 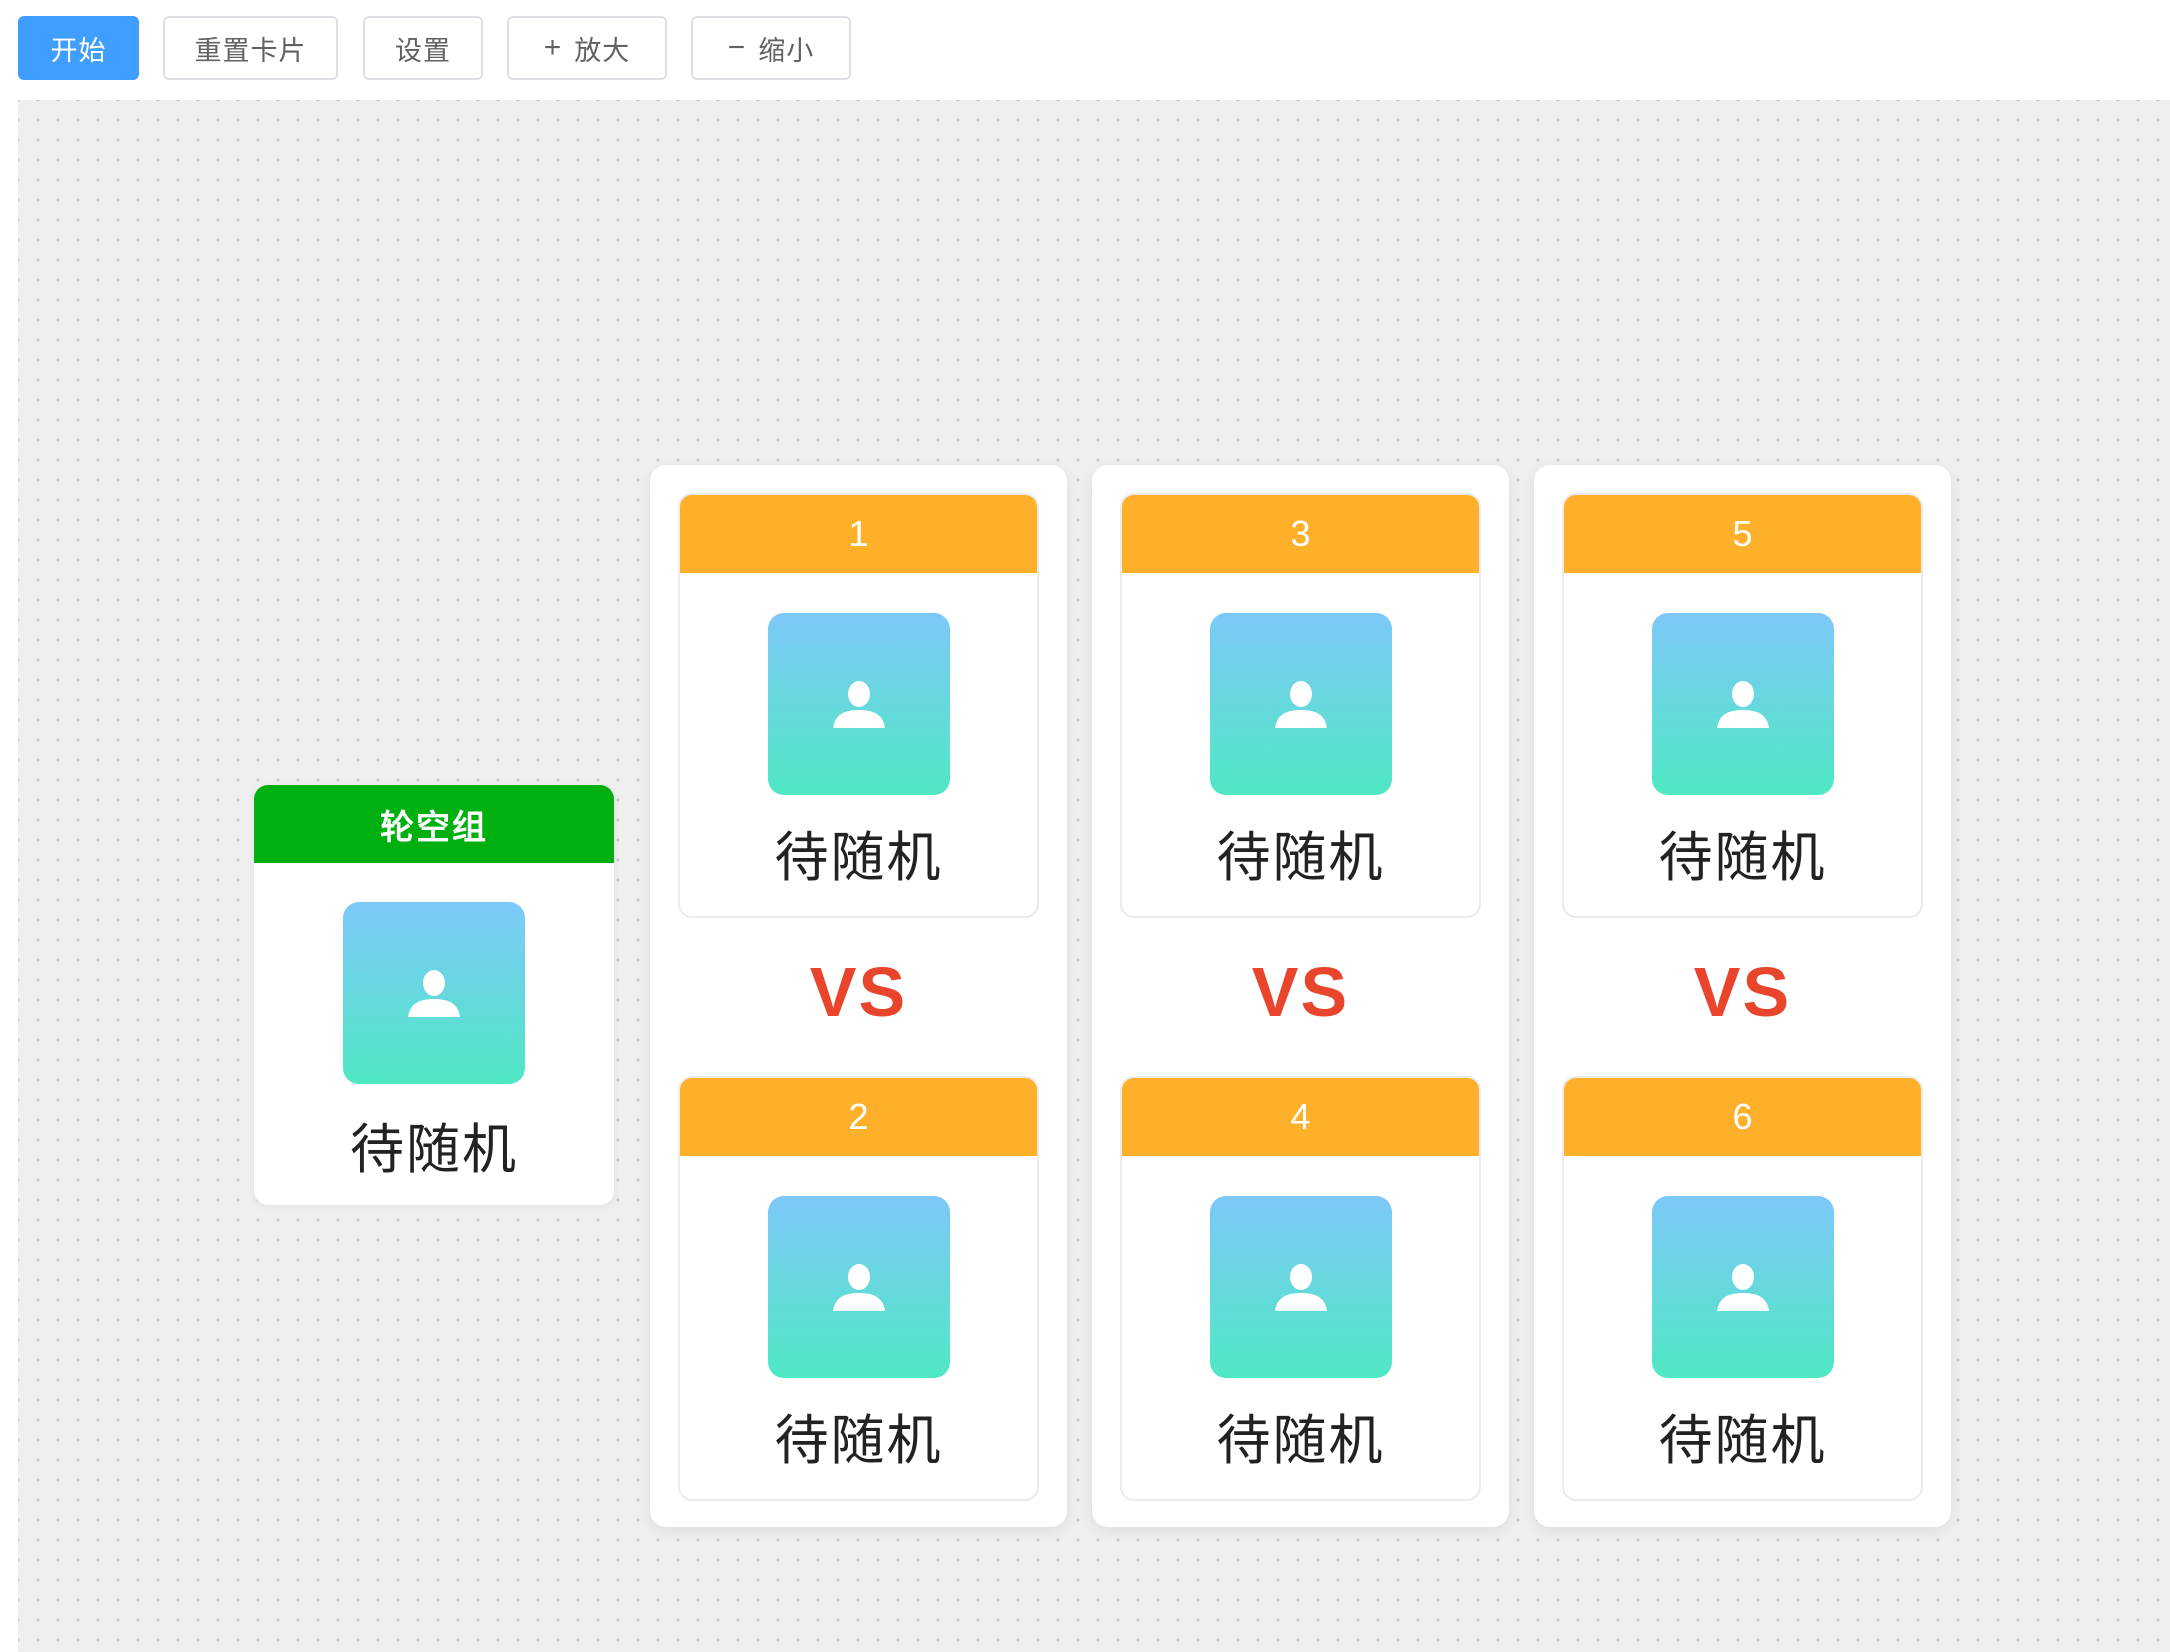 I want to click on player-card-seat-4: 4 待随机, so click(x=1300, y=1288).